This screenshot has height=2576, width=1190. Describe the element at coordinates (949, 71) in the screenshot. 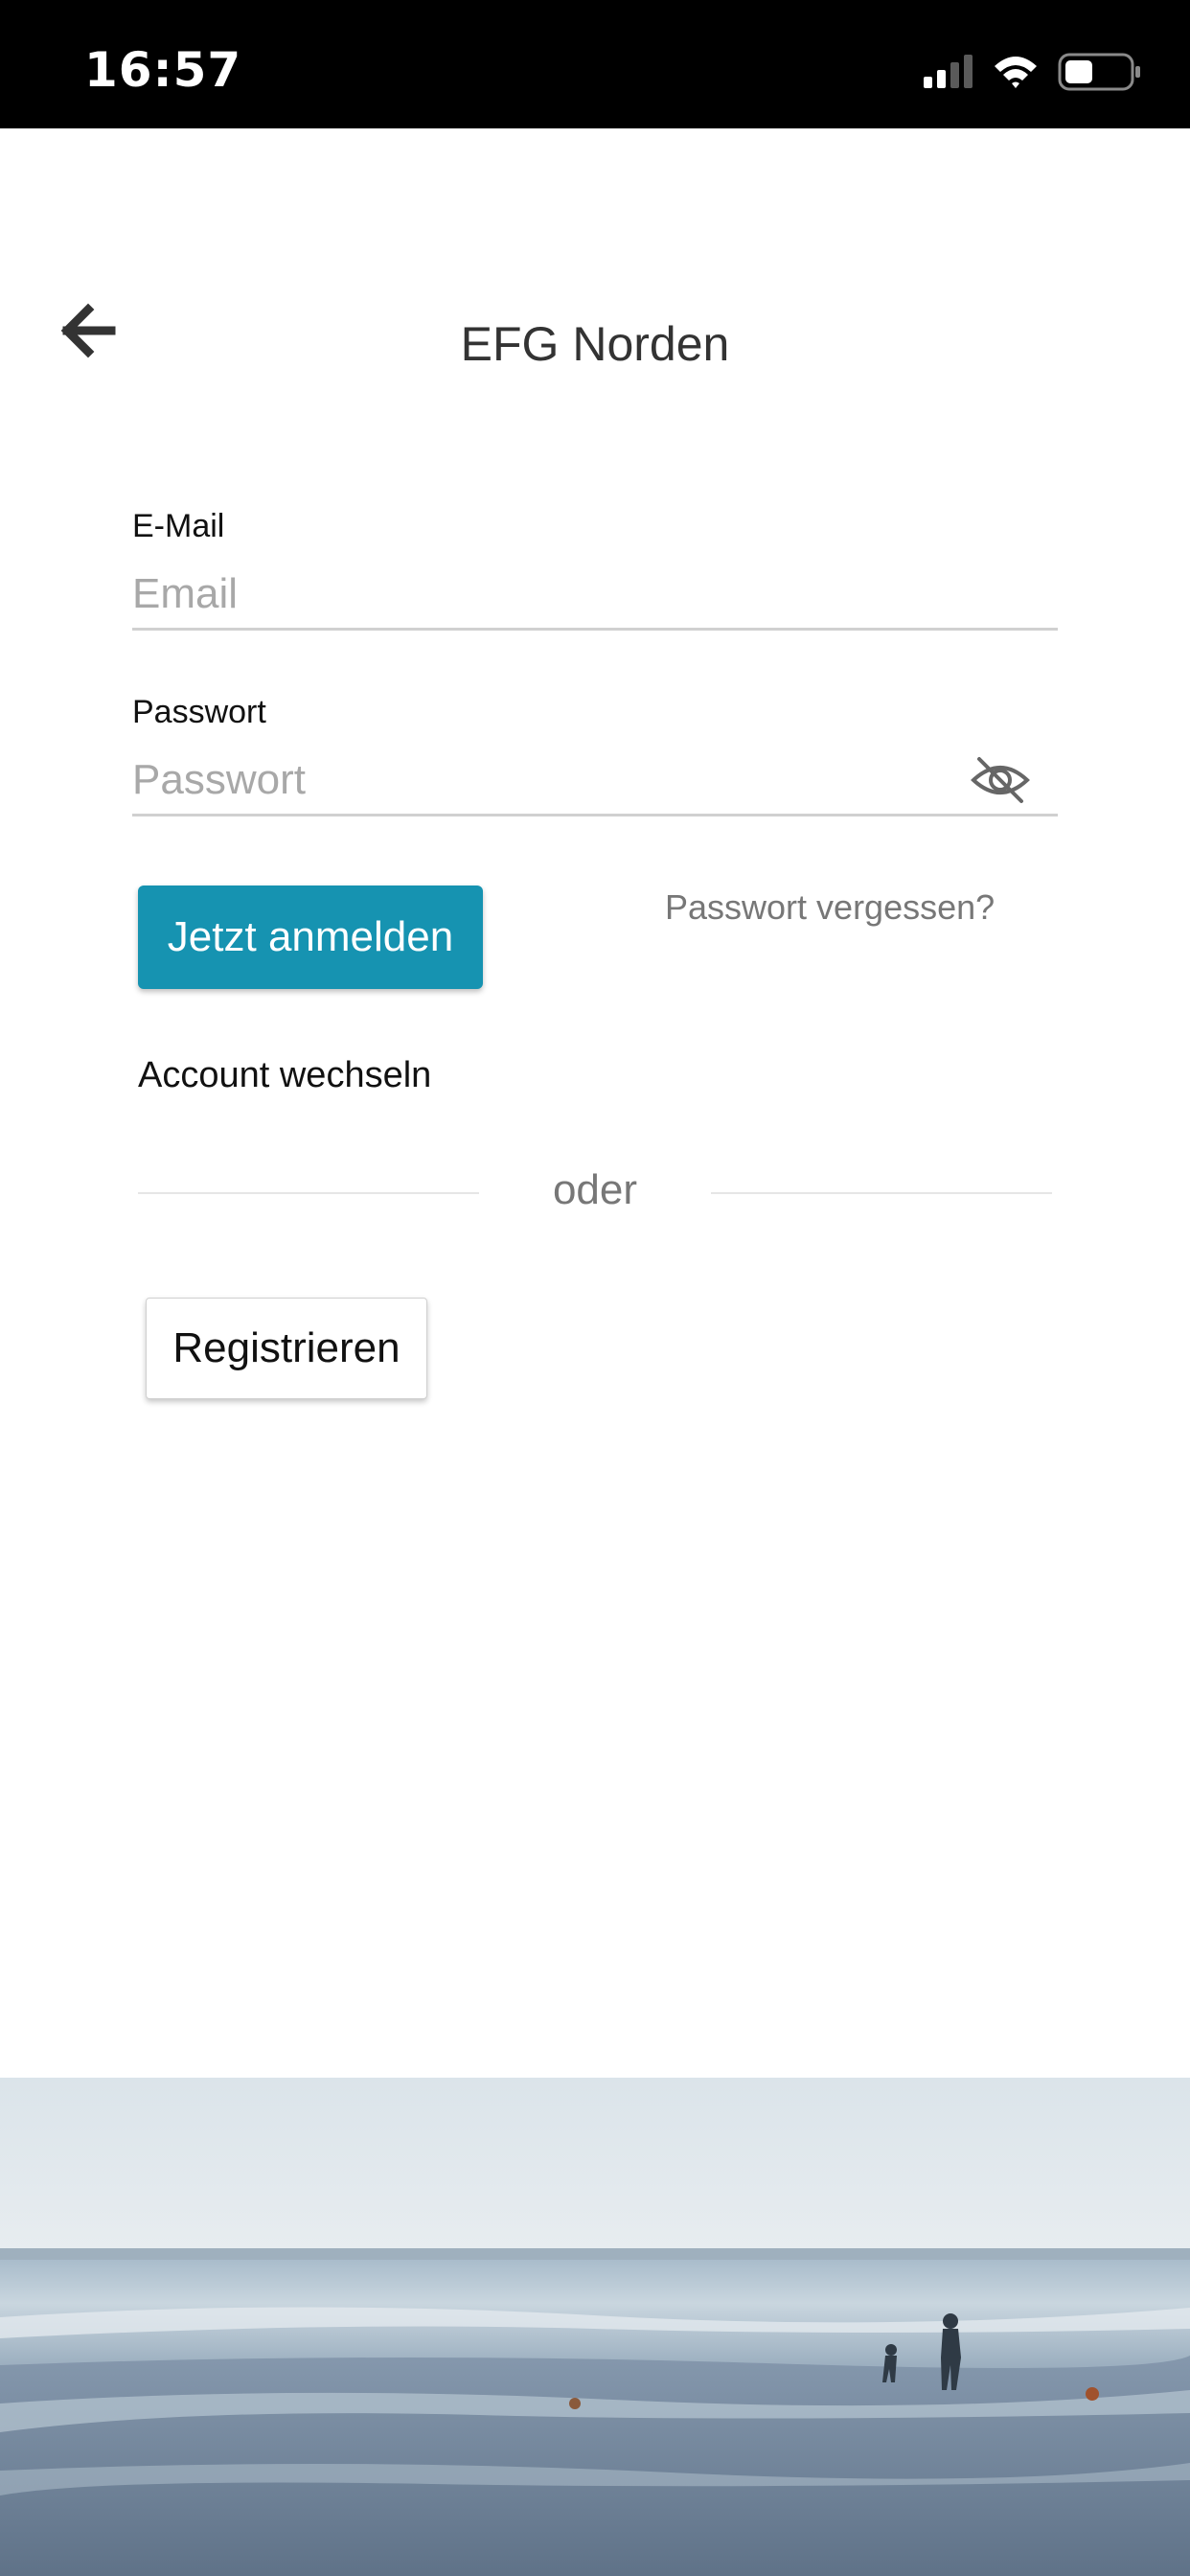

I see `cellular-signal-icon` at that location.